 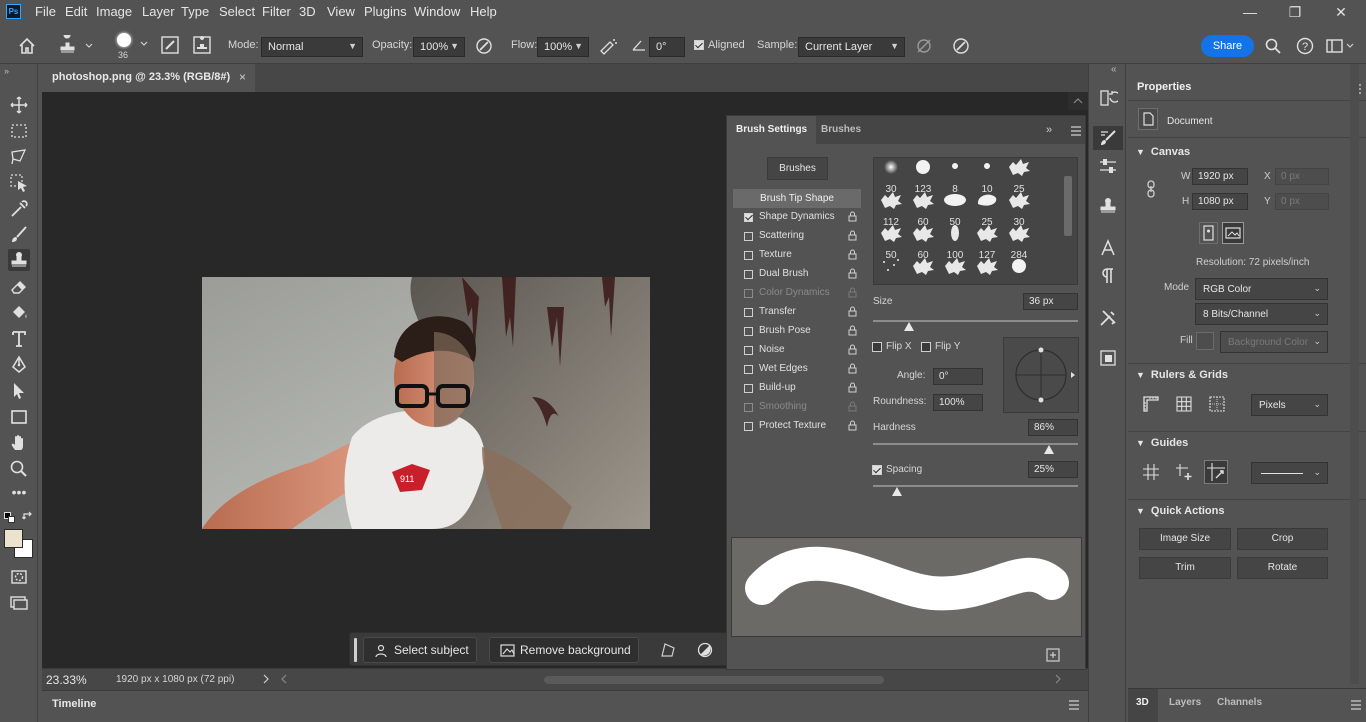 I want to click on menu-filter: Filter, so click(x=276, y=11).